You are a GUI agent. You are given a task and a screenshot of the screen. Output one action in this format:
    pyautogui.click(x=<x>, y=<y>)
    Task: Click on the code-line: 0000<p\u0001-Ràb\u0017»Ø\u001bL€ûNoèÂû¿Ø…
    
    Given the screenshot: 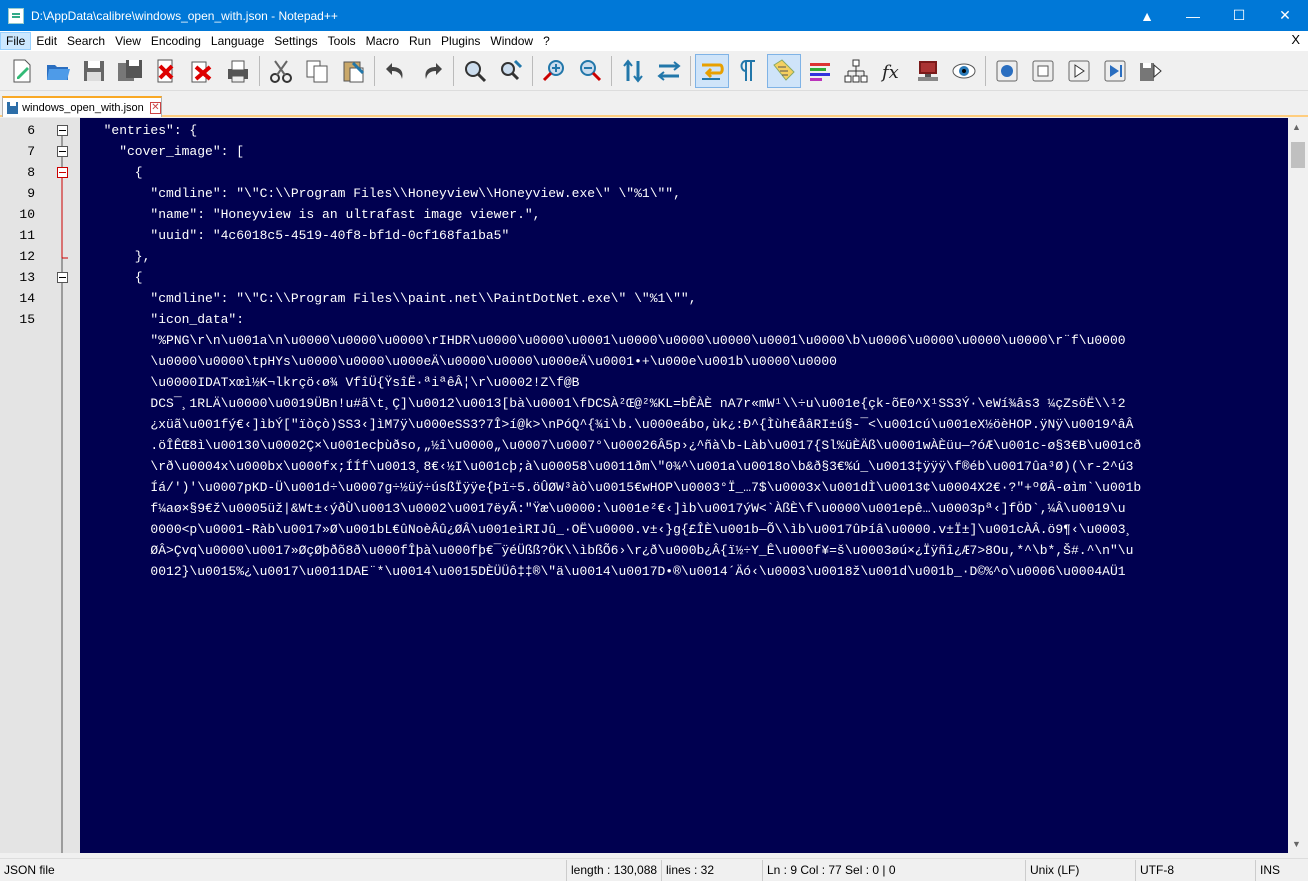 What is the action you would take?
    pyautogui.click(x=611, y=529)
    